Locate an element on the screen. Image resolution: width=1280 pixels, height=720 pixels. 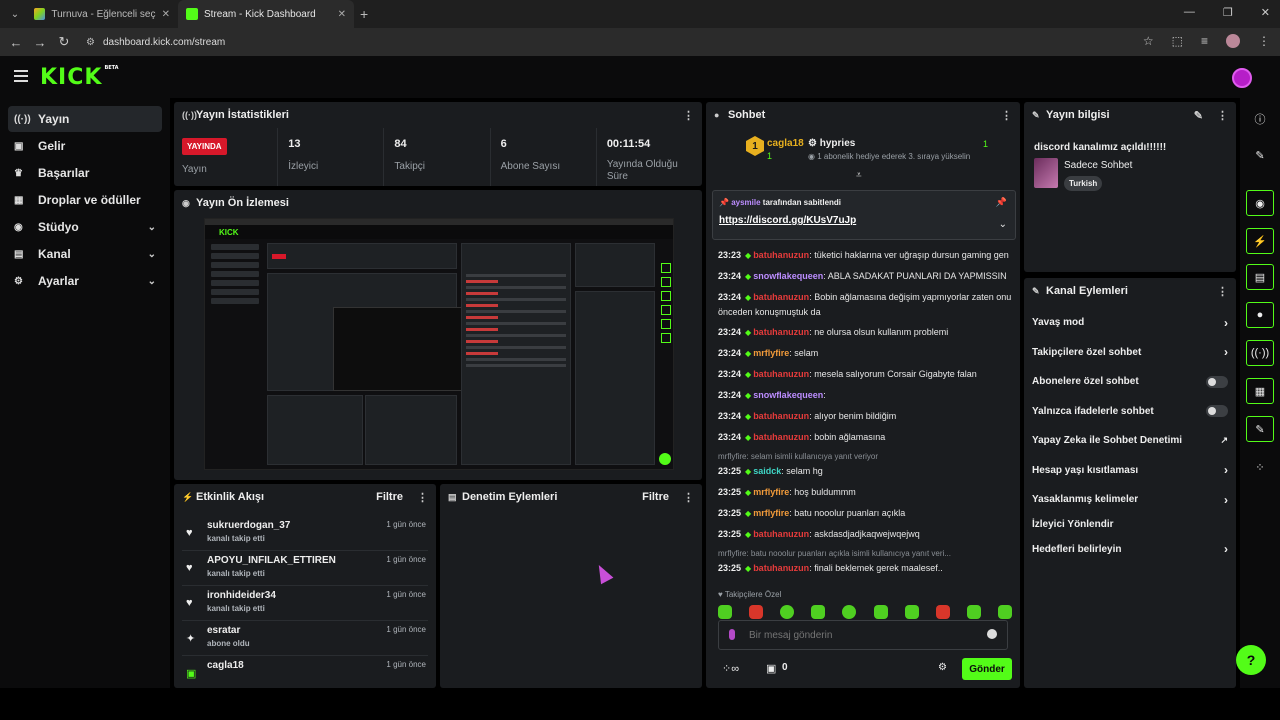
pinned-link: https://discord.gg/KUsV7uJp is located at coordinates (787, 220).